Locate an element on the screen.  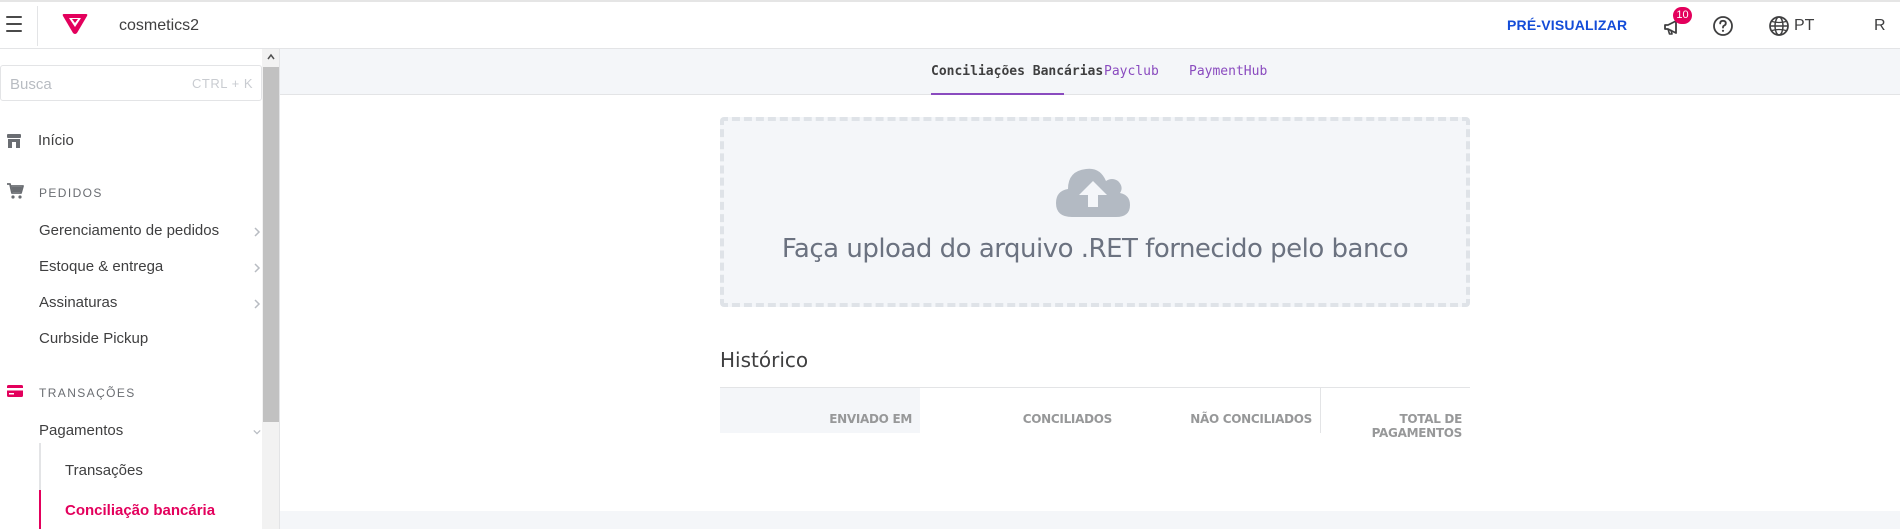
bottom-bar is located at coordinates (1090, 520).